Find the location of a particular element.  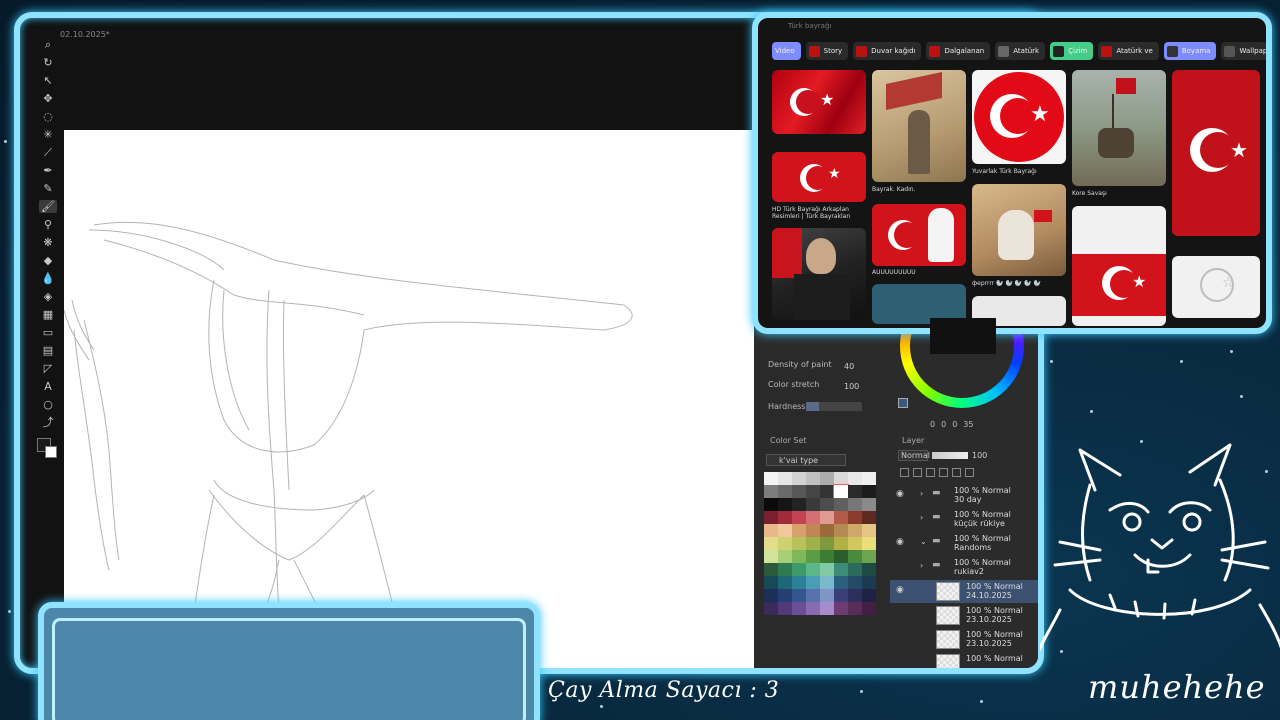

filter-chip: Video is located at coordinates (786, 51).